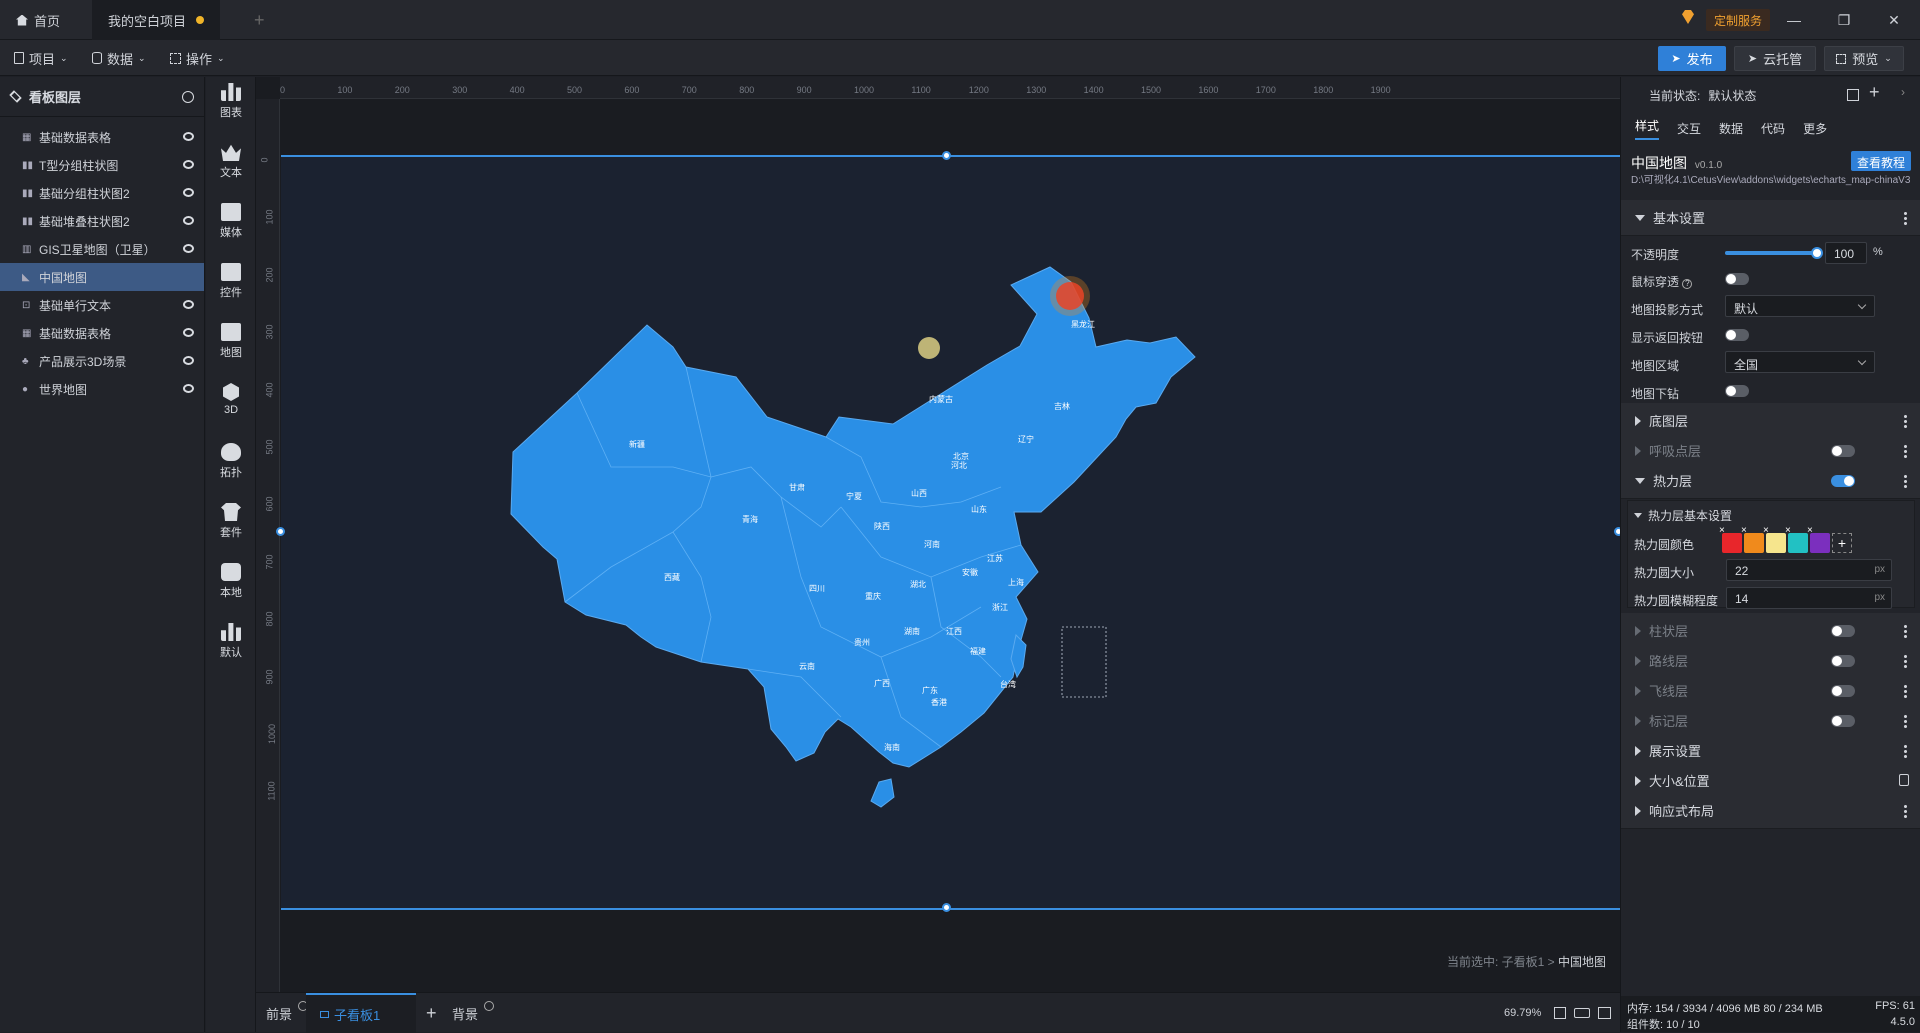 The width and height of the screenshot is (1920, 1033). Describe the element at coordinates (1800, 362) in the screenshot. I see `region-select: 全国` at that location.